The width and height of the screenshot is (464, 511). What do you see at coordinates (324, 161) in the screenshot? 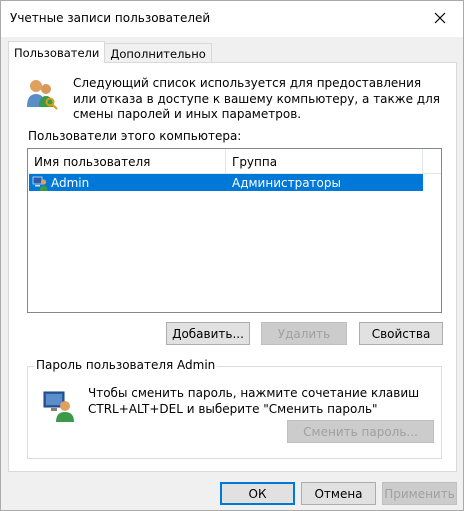
I see `column-header-group: Группа` at bounding box center [324, 161].